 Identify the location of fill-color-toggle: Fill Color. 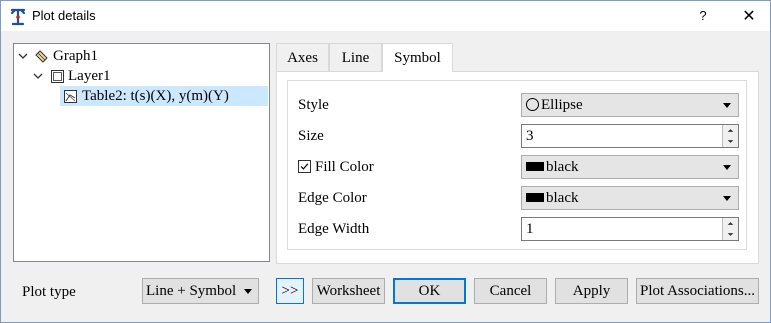
(336, 167).